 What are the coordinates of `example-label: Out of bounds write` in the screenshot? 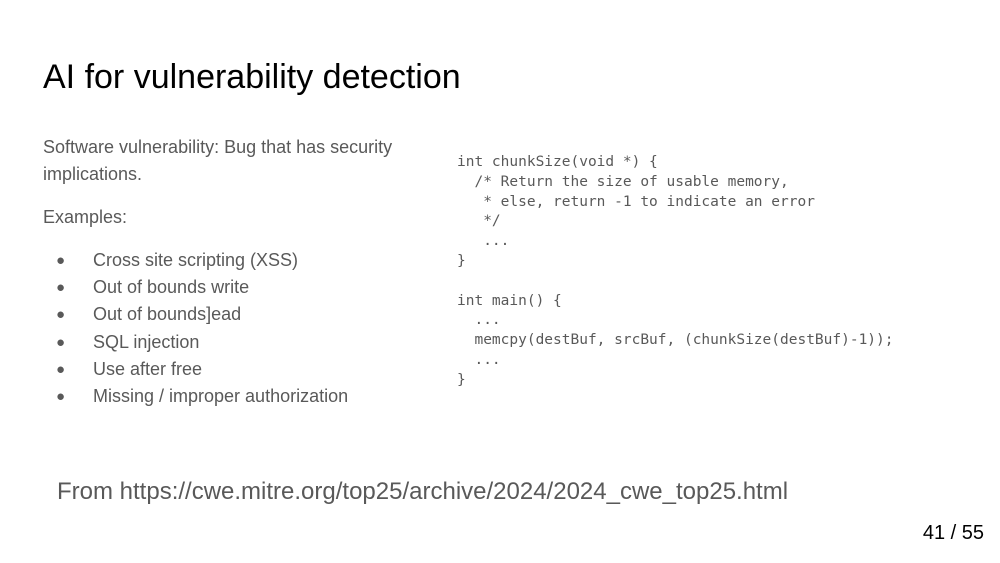 It's located at (171, 287).